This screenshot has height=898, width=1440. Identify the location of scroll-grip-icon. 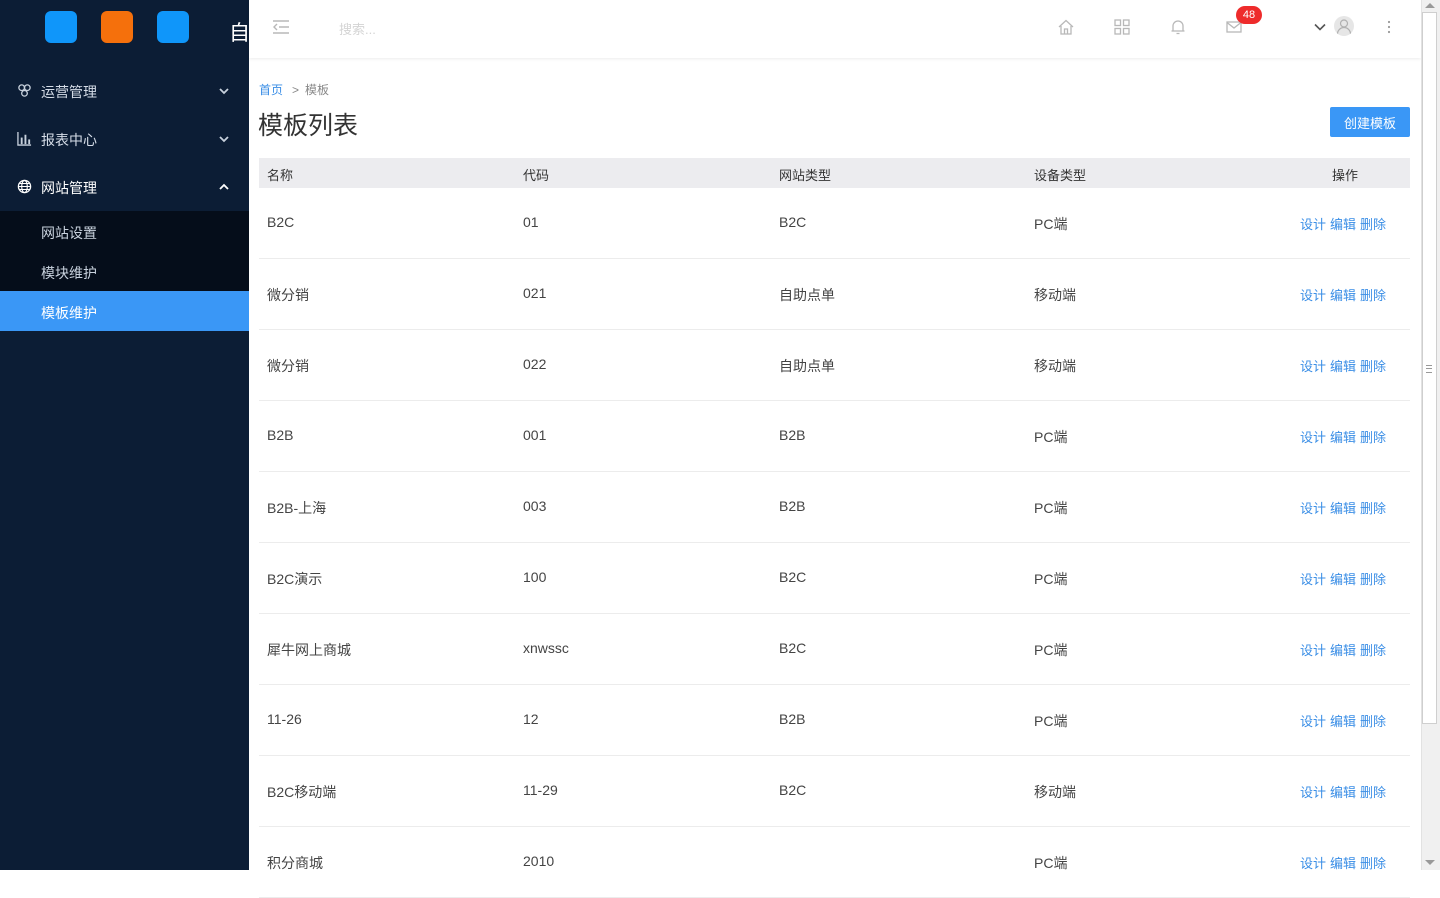
(1429, 369).